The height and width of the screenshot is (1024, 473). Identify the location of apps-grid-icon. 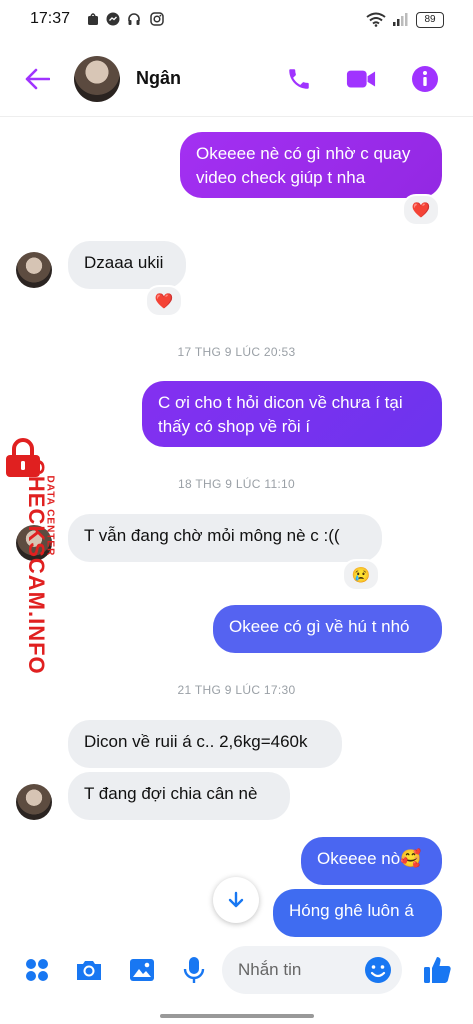
(37, 970).